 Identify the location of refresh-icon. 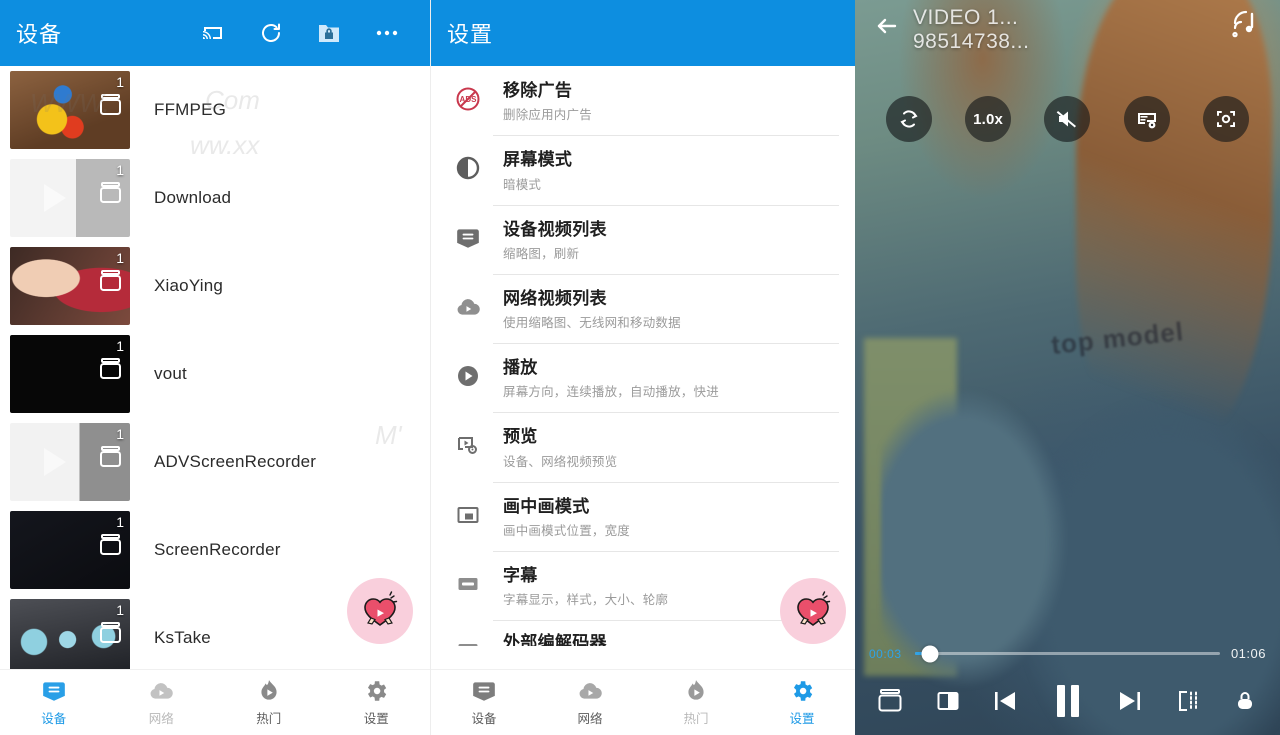
(271, 33).